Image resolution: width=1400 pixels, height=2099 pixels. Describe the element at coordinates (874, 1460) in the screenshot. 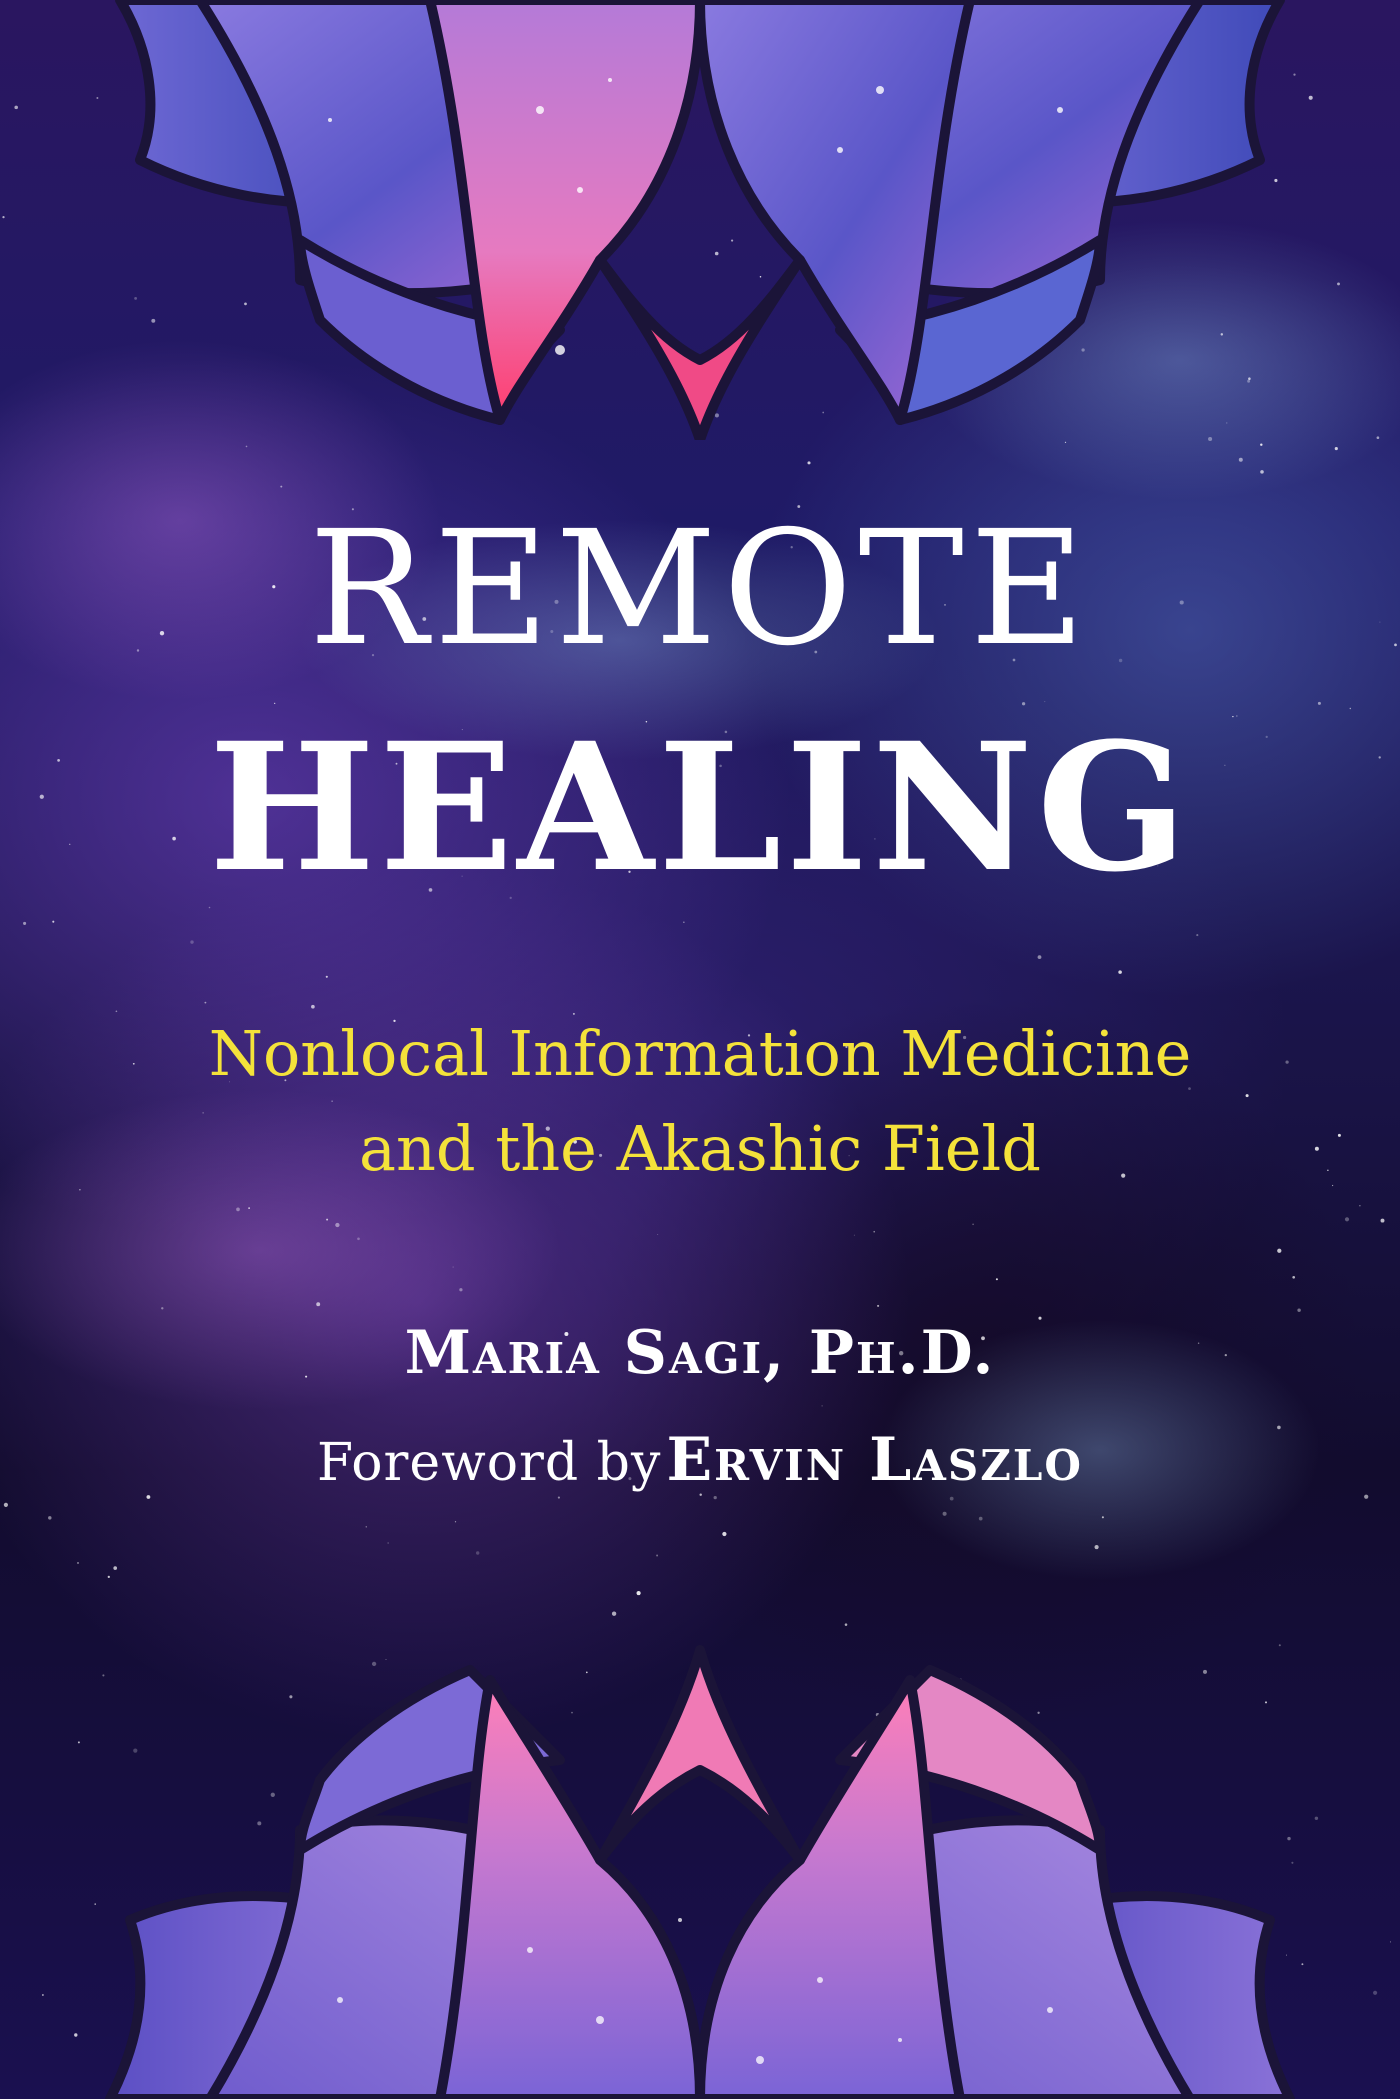

I see `foreword-author-name: Ervin Laszlo` at that location.